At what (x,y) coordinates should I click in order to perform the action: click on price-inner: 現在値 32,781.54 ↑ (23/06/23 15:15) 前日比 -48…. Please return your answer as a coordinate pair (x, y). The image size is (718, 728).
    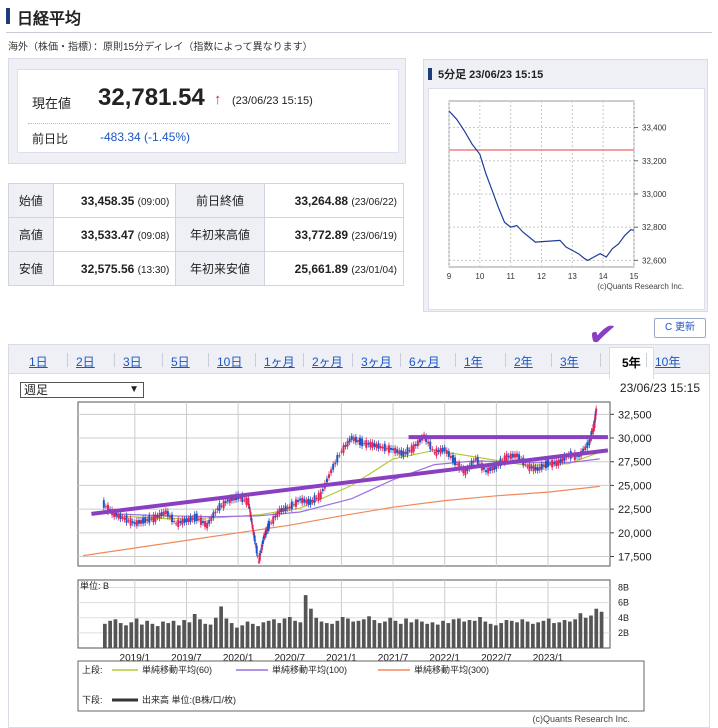
    Looking at the image, I should click on (208, 111).